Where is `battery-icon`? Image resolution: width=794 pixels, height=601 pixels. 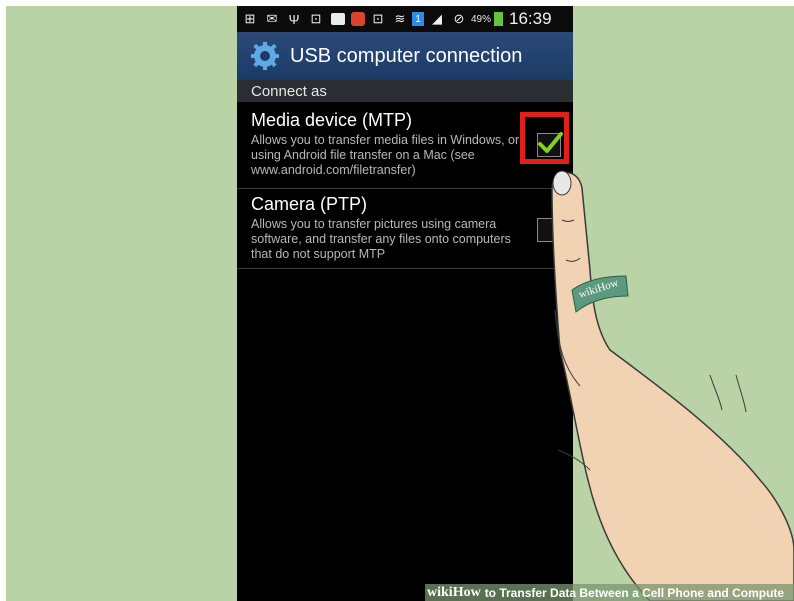 battery-icon is located at coordinates (499, 19).